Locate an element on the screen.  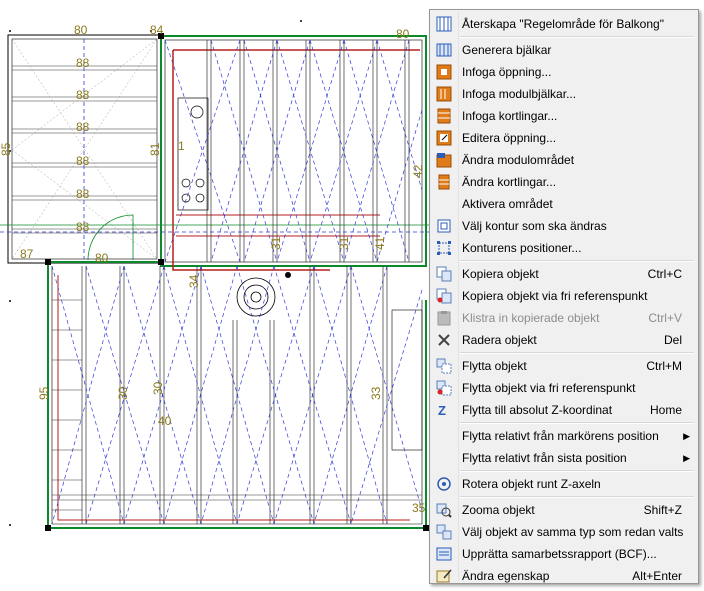
label-d88-3: 88 is located at coordinates (83, 127).